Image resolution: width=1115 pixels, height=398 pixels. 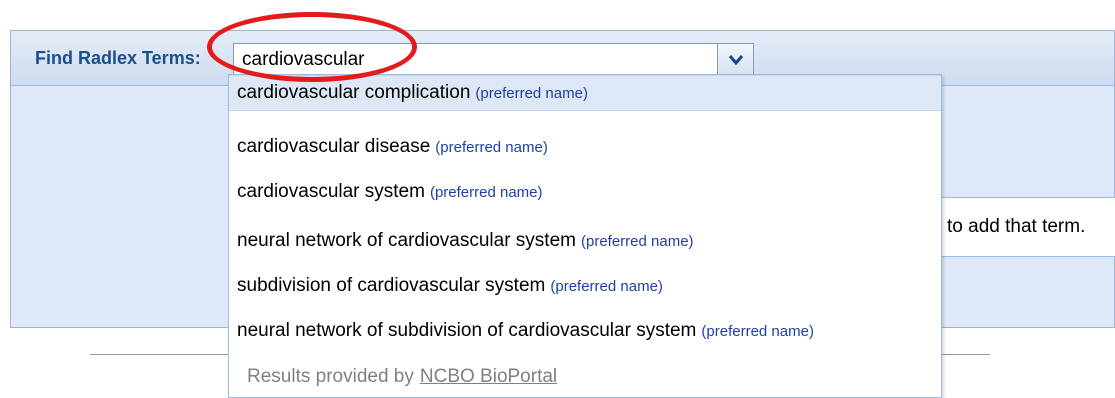 I want to click on footer-prefix: Results provided by, so click(x=330, y=376).